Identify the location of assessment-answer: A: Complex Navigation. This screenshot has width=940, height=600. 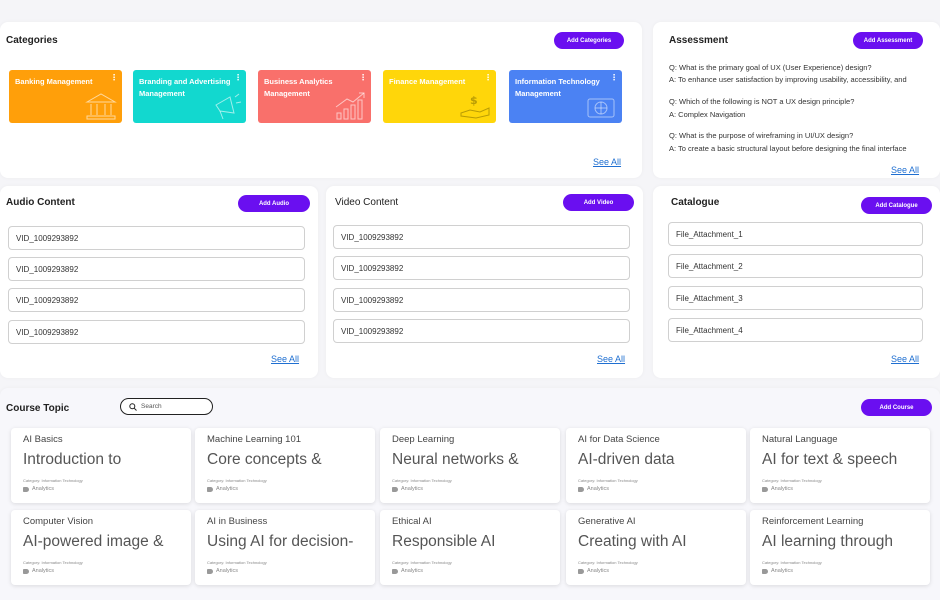
(707, 114).